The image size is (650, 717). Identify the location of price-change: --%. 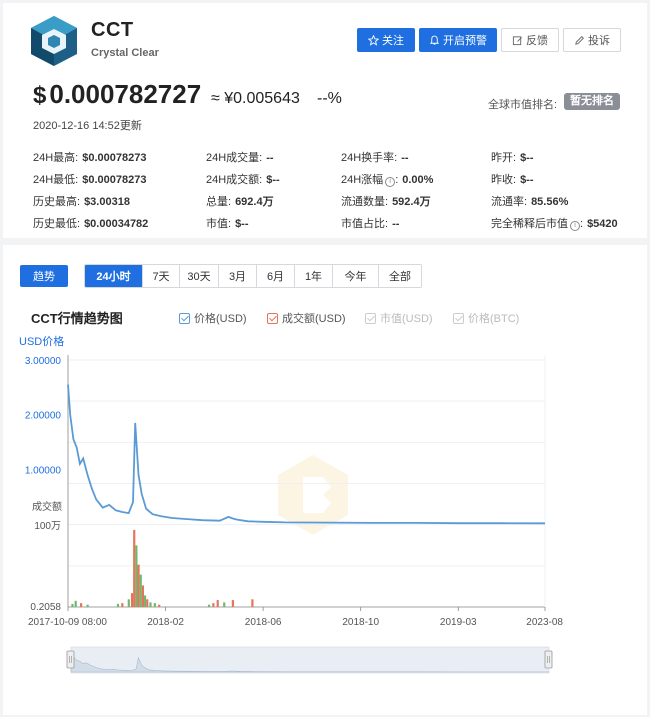
(329, 98).